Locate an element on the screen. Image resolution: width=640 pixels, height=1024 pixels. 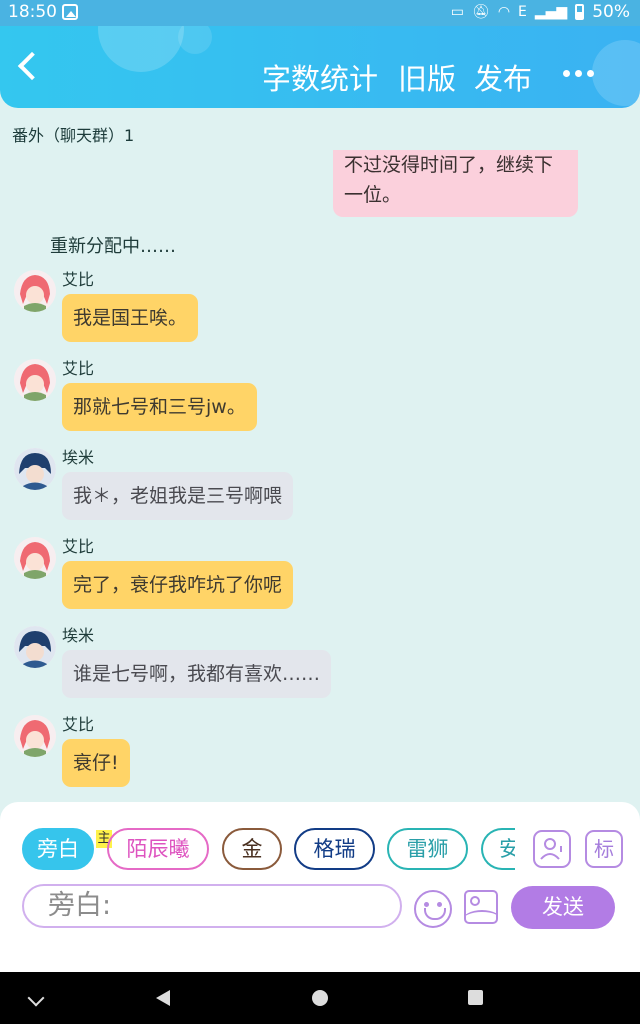
chat-bubble: 那就七号和三号jw。 is located at coordinates (159, 407).